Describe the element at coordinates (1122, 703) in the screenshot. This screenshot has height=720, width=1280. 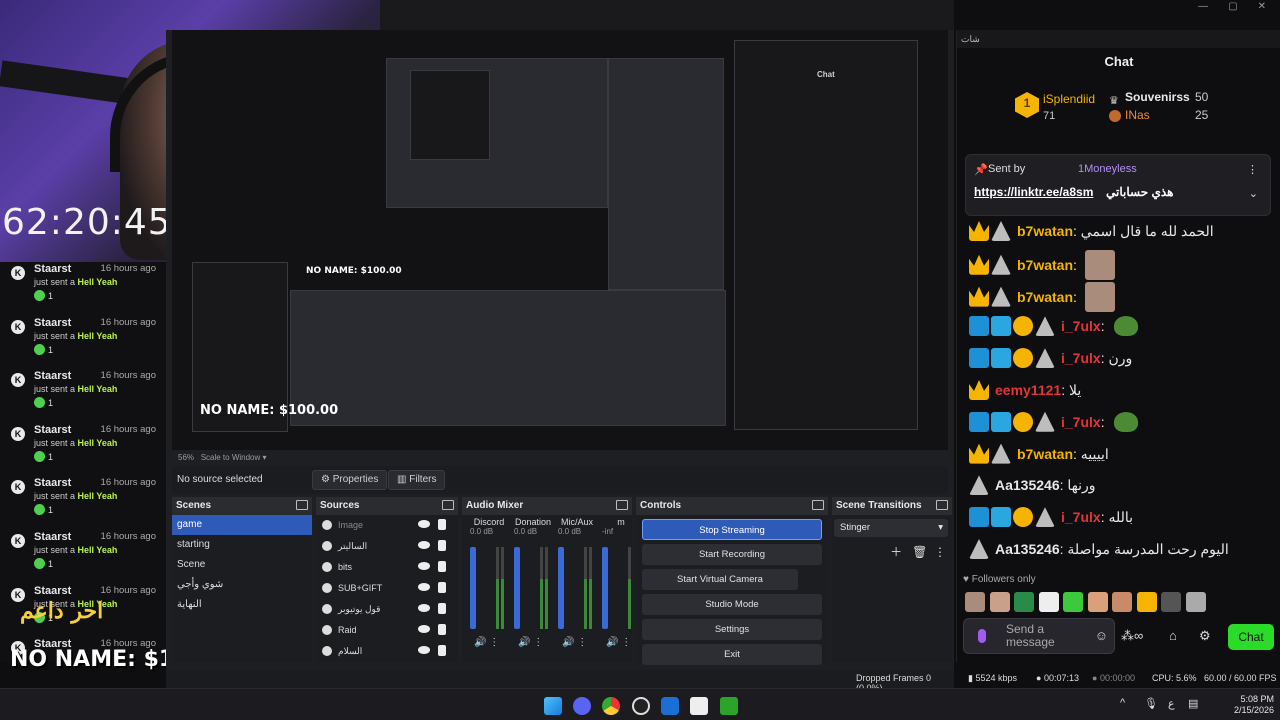
I see `tray-chevron-icon: ^` at that location.